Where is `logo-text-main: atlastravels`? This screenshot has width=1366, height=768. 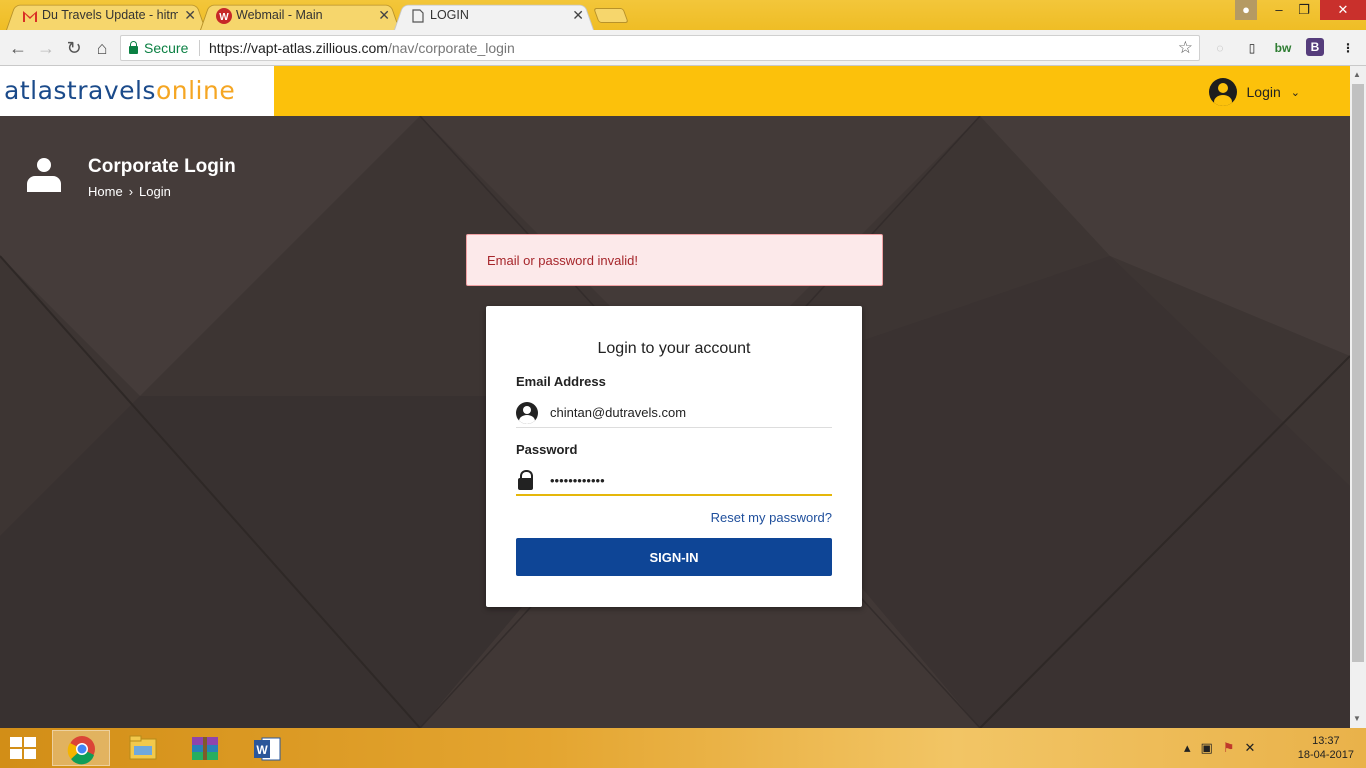
logo-text-main: atlastravels is located at coordinates (80, 90).